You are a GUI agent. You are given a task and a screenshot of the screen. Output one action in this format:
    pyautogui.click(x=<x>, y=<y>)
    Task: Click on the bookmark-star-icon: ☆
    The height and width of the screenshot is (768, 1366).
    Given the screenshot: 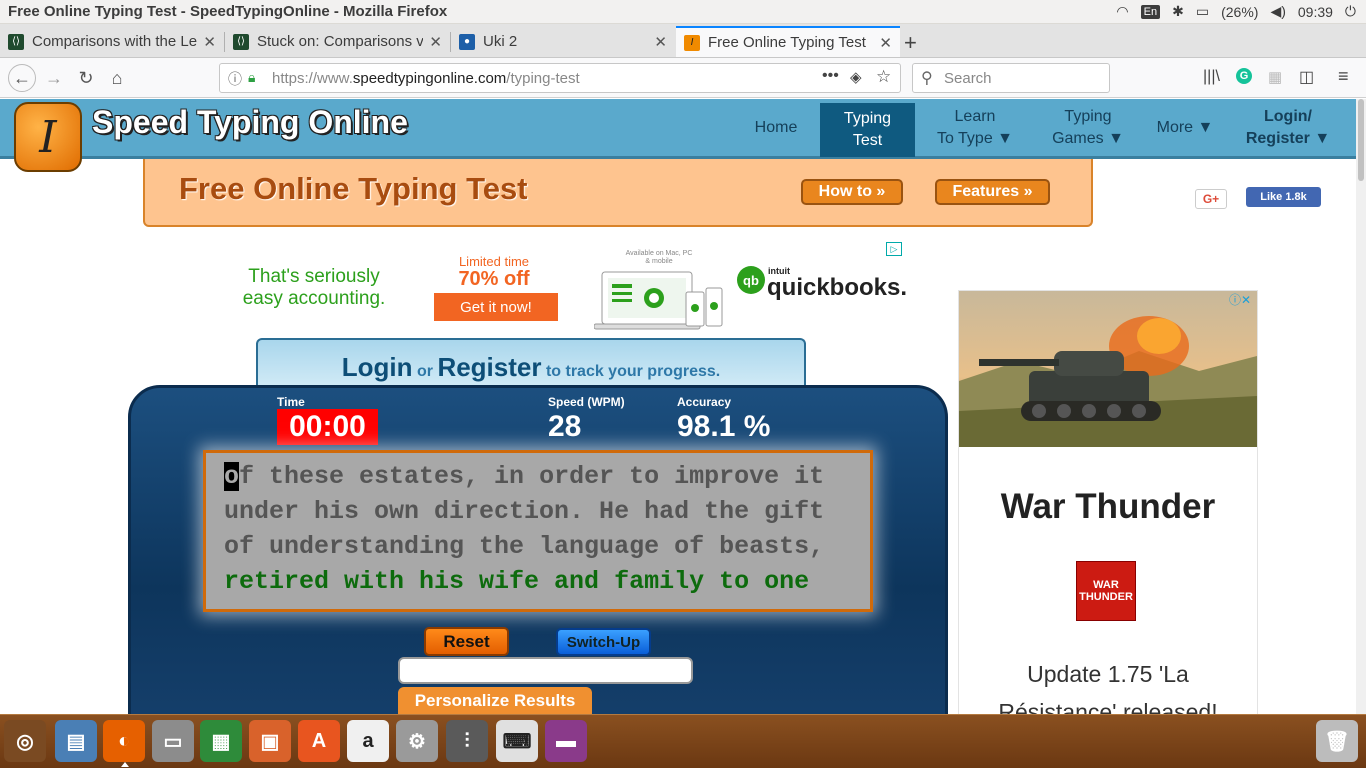 What is the action you would take?
    pyautogui.click(x=883, y=77)
    